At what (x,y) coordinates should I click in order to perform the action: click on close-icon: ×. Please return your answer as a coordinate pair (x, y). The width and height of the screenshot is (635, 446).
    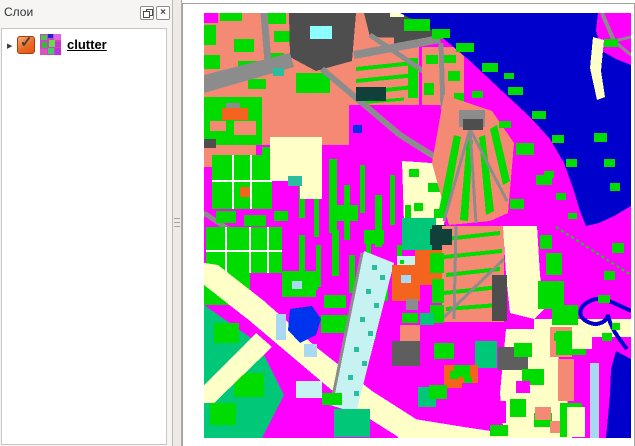
    Looking at the image, I should click on (163, 12).